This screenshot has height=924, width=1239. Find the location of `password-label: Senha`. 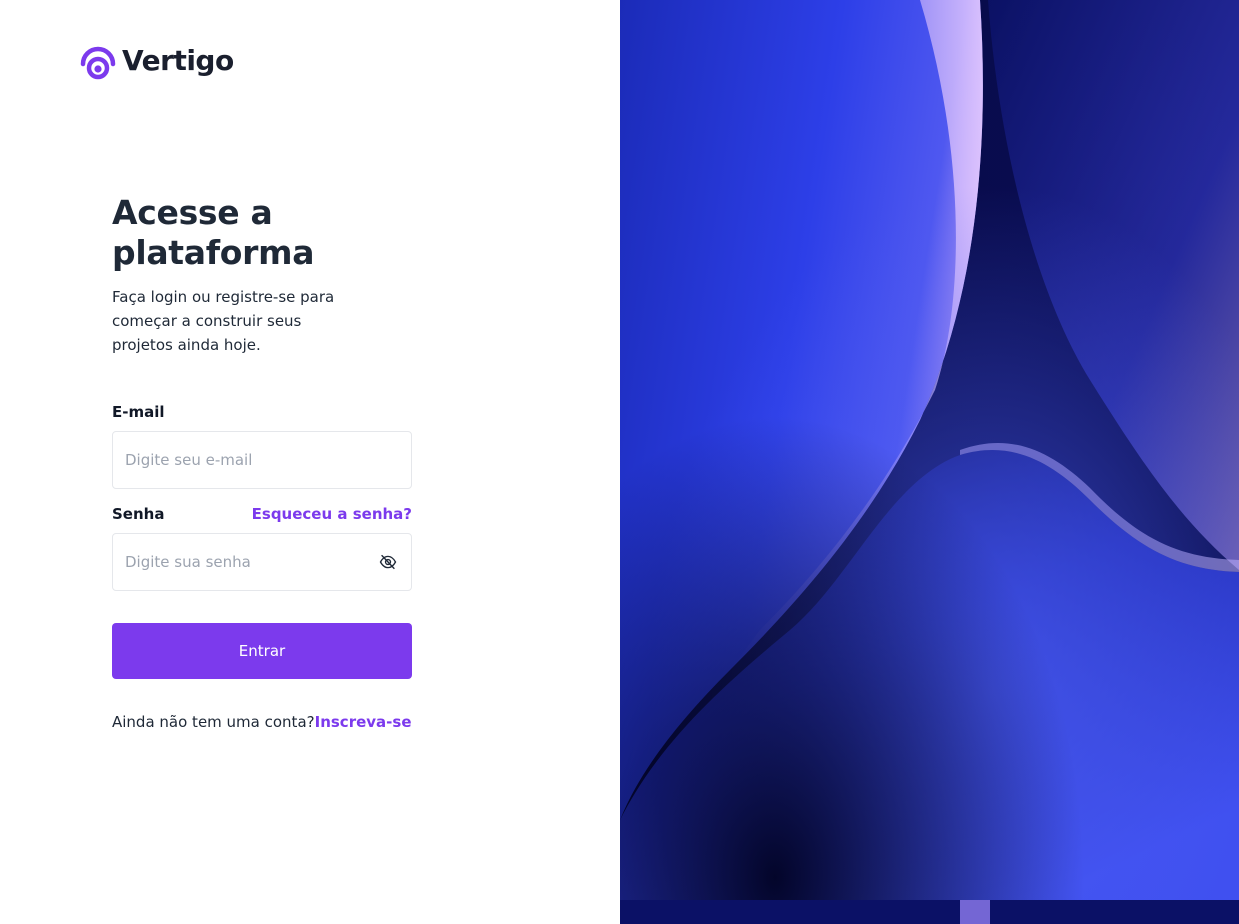

password-label: Senha is located at coordinates (138, 514).